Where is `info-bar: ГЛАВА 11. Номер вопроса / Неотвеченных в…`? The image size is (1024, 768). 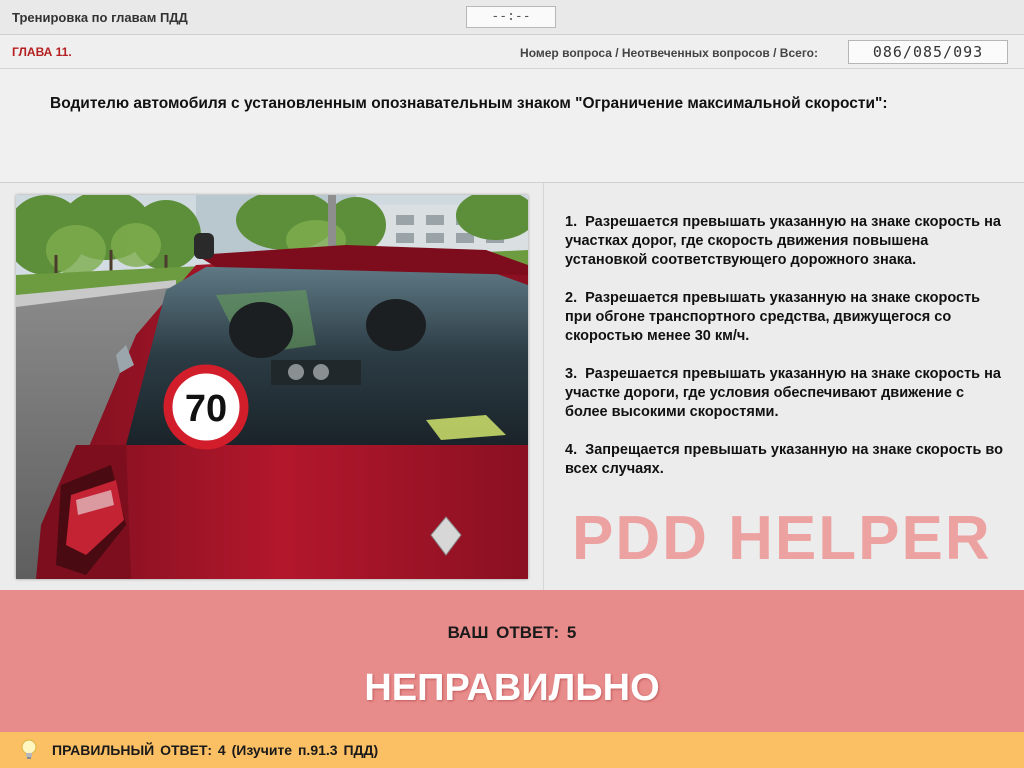 info-bar: ГЛАВА 11. Номер вопроса / Неотвеченных в… is located at coordinates (512, 52).